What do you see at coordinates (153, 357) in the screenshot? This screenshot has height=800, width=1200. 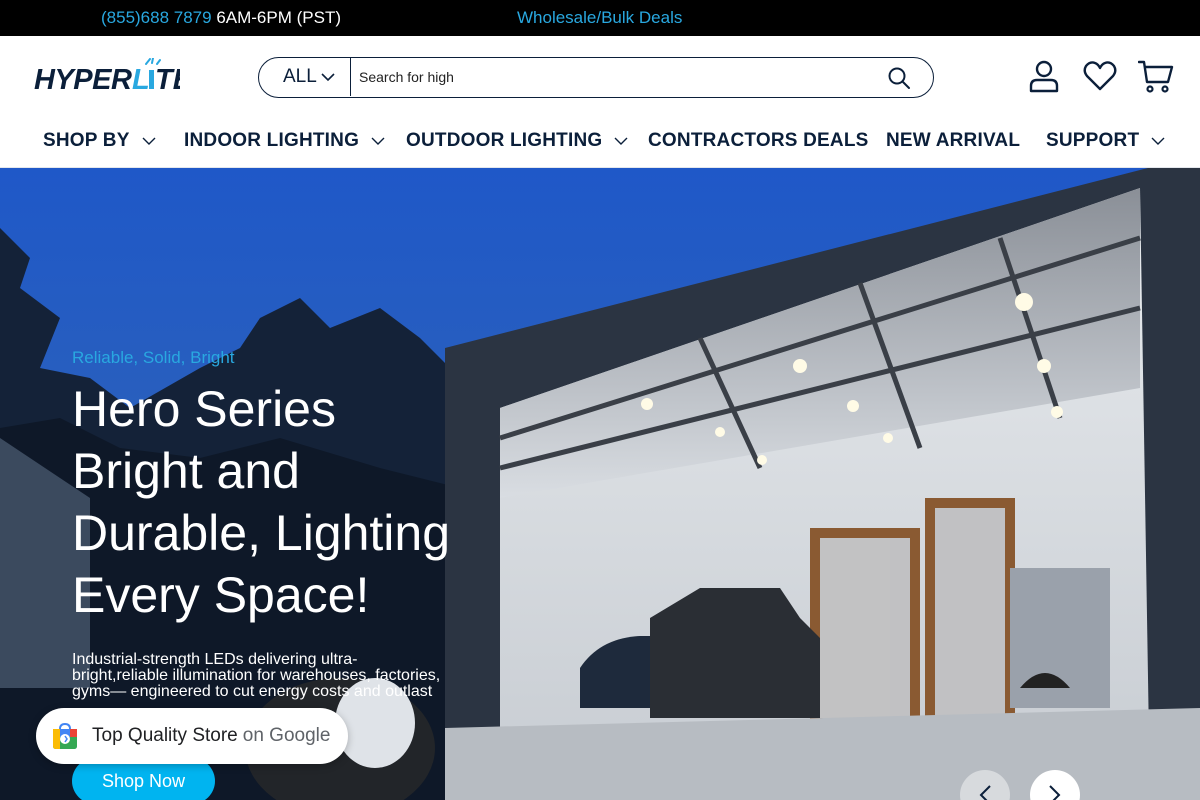 I see `hero-eyebrow: Reliable, Solid, Bright` at bounding box center [153, 357].